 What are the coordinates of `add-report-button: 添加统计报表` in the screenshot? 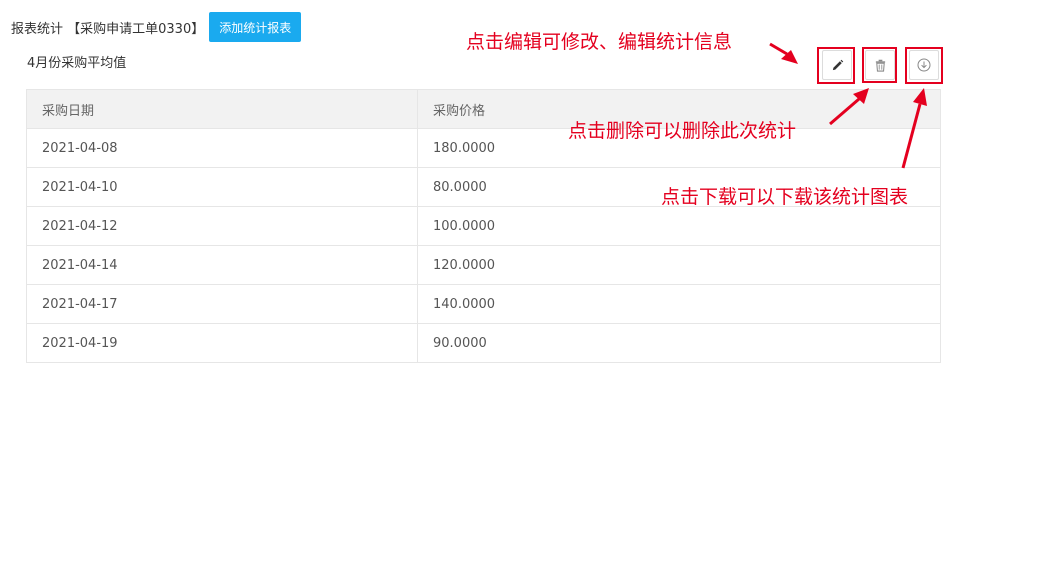 It's located at (255, 27).